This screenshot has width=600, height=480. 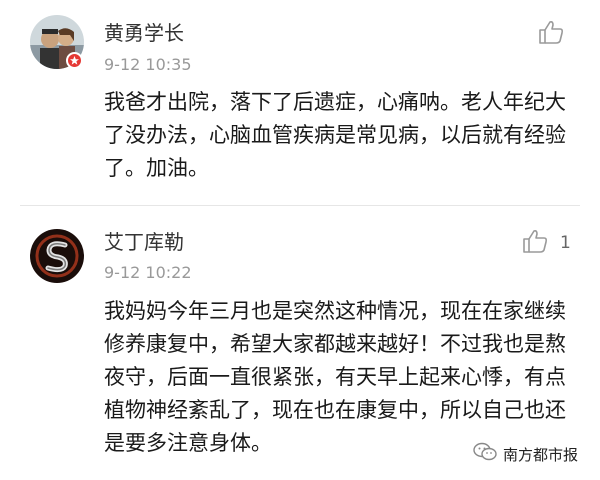 I want to click on like-button: 1, so click(x=546, y=243).